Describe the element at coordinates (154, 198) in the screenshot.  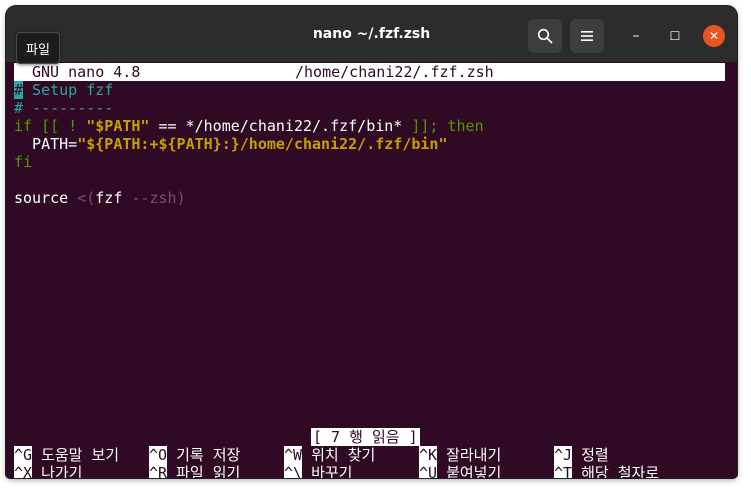
I see `zsh-flag: --zsh` at that location.